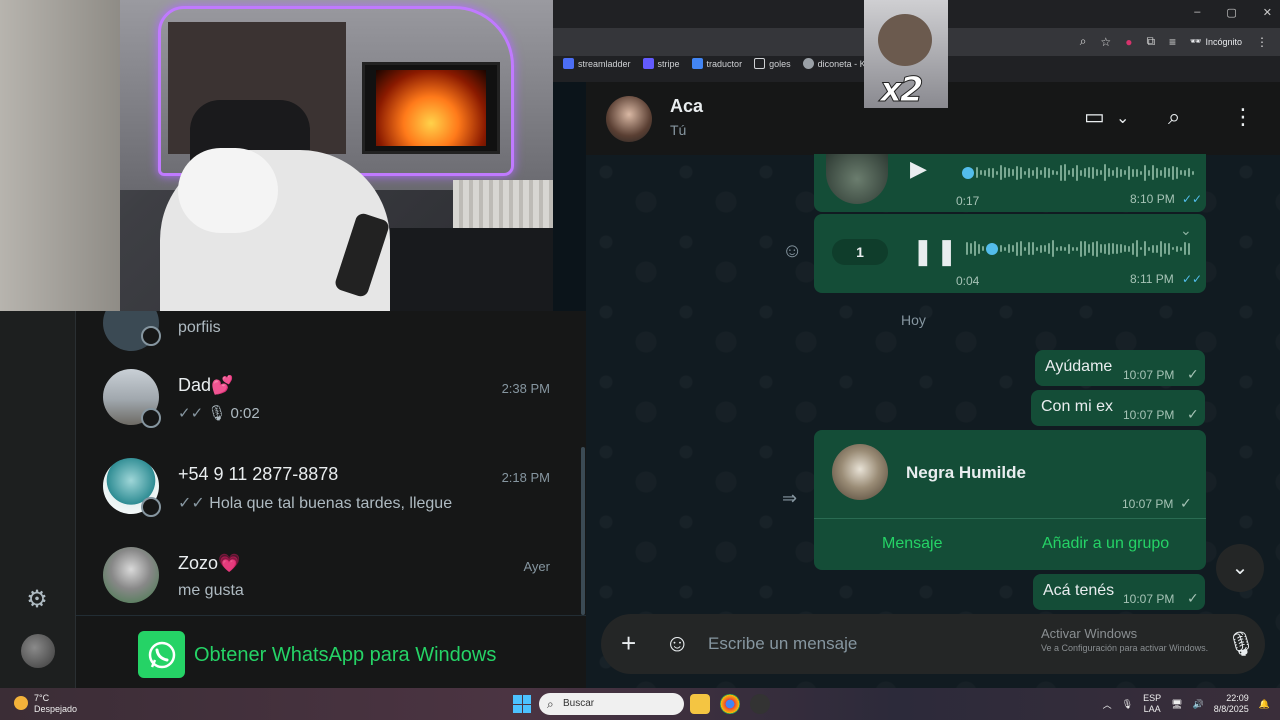  I want to click on profile-avatar, so click(38, 651).